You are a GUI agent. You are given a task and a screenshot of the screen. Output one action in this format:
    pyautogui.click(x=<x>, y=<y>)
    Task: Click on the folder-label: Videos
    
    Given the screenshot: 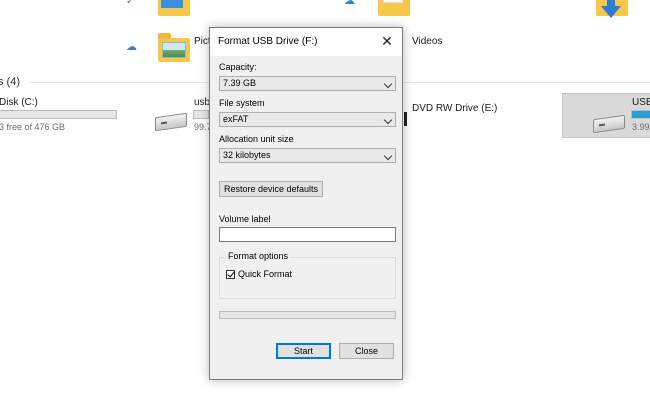 What is the action you would take?
    pyautogui.click(x=427, y=41)
    